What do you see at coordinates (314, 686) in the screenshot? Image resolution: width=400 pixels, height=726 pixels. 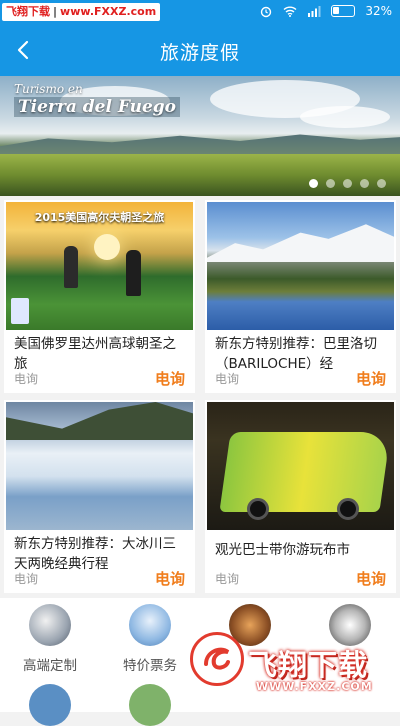 I see `watermark-url: WWW.FXXZ.COM` at bounding box center [314, 686].